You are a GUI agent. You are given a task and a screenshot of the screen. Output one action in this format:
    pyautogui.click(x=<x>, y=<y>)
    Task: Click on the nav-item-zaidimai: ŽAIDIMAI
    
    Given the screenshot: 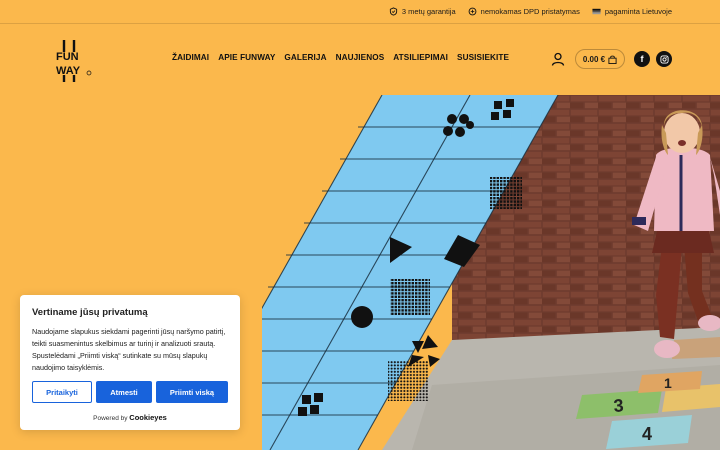 What is the action you would take?
    pyautogui.click(x=190, y=57)
    